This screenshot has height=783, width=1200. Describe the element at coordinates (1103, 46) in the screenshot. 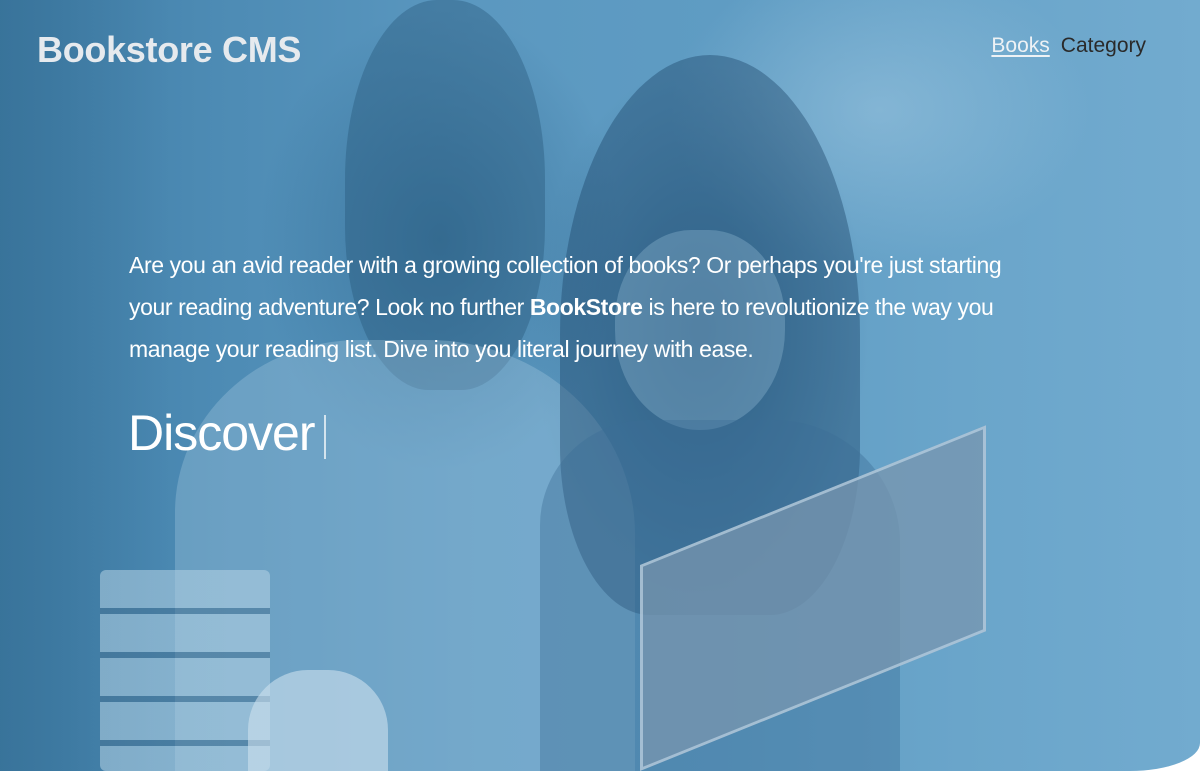

I see `nav-link-category: Category` at that location.